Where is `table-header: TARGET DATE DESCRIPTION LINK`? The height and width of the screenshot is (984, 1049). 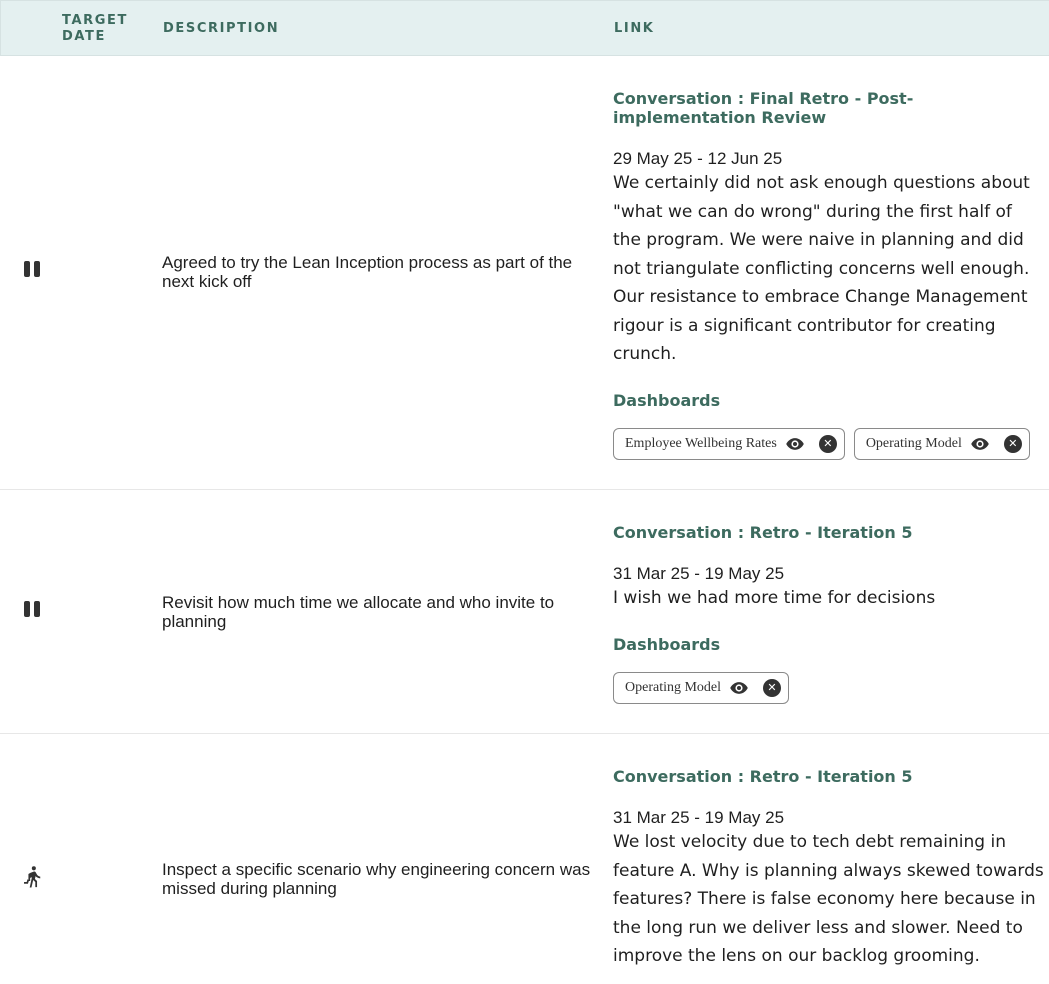 table-header: TARGET DATE DESCRIPTION LINK is located at coordinates (524, 28).